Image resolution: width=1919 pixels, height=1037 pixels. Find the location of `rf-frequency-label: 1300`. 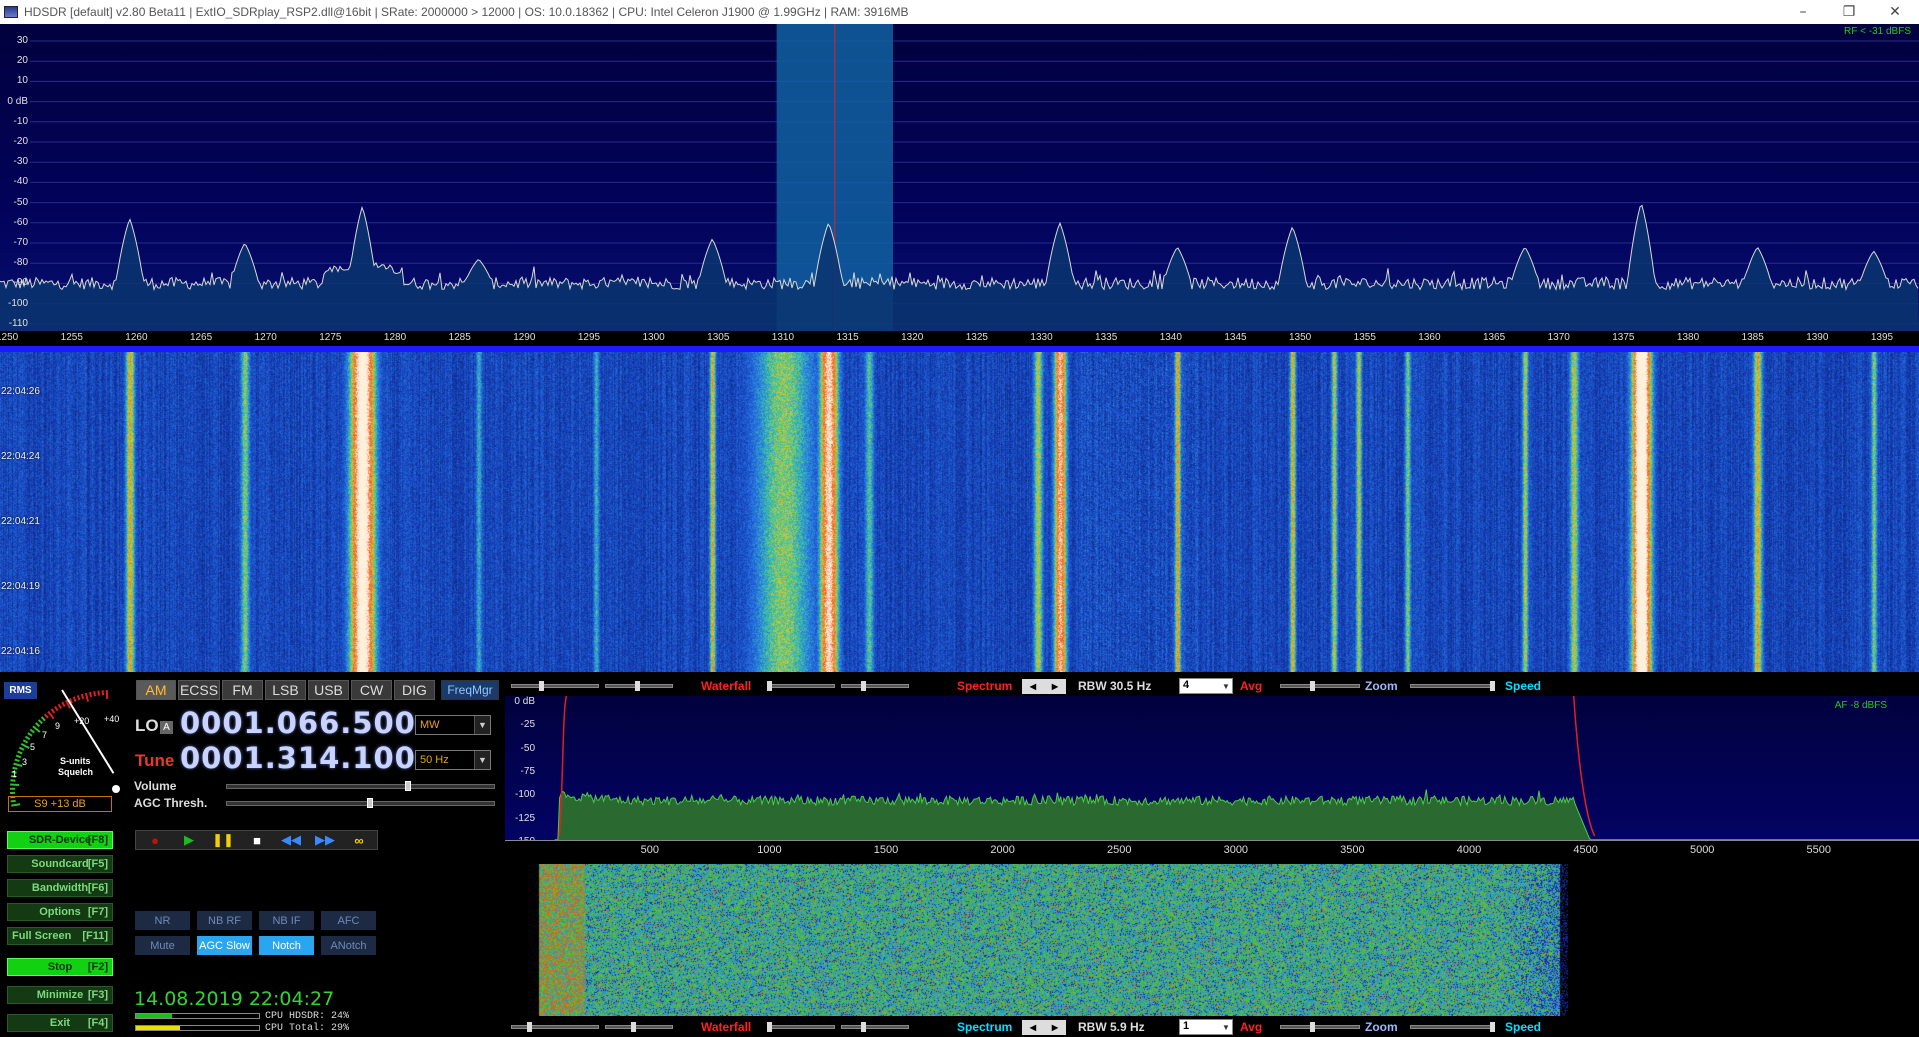

rf-frequency-label: 1300 is located at coordinates (653, 337).